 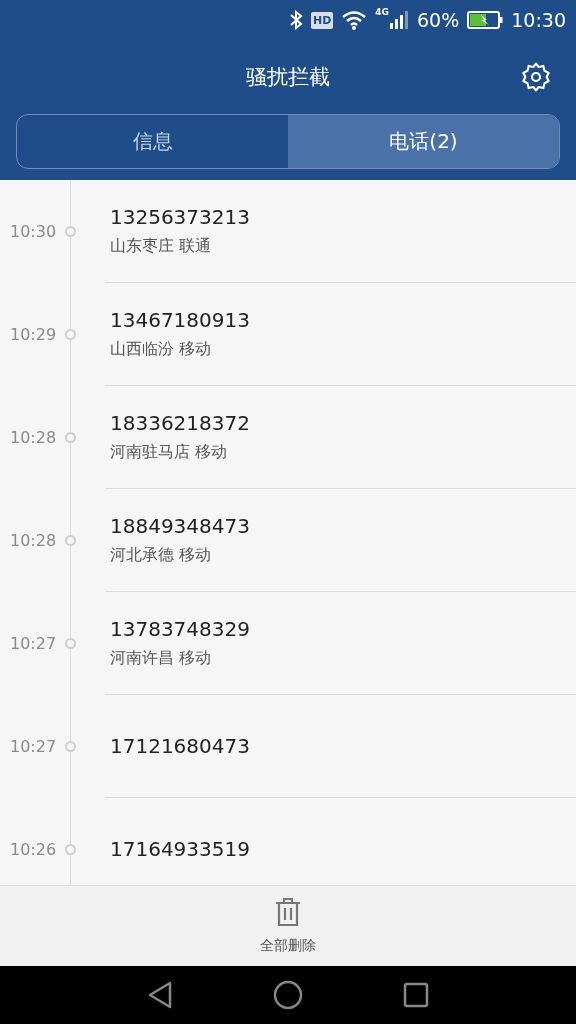 I want to click on tab: 电话(2), so click(x=423, y=141).